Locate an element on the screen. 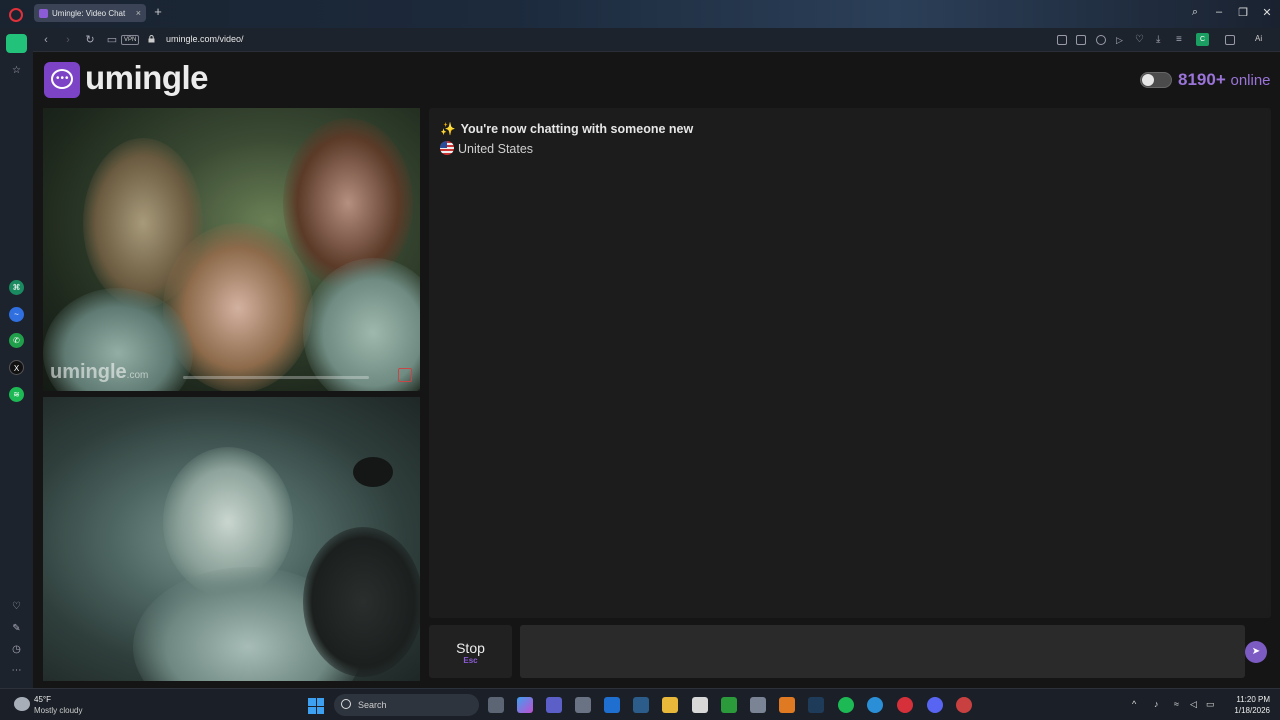 The width and height of the screenshot is (1280, 720). umingle-watermark: umingle.com is located at coordinates (99, 372).